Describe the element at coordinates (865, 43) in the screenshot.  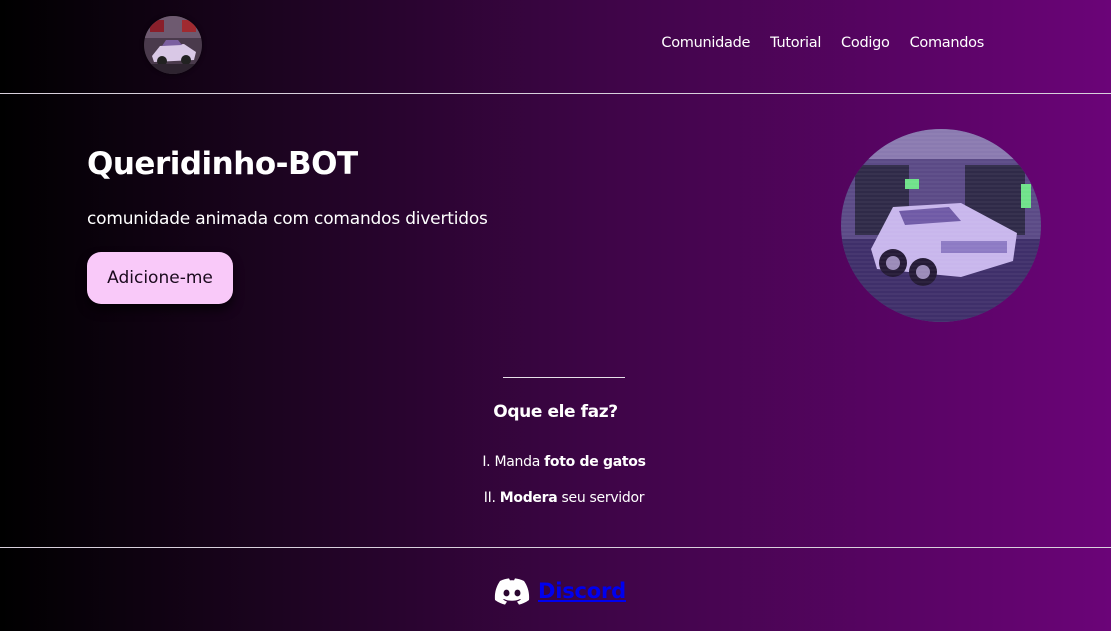
I see `nav-link-codigo: Codigo` at that location.